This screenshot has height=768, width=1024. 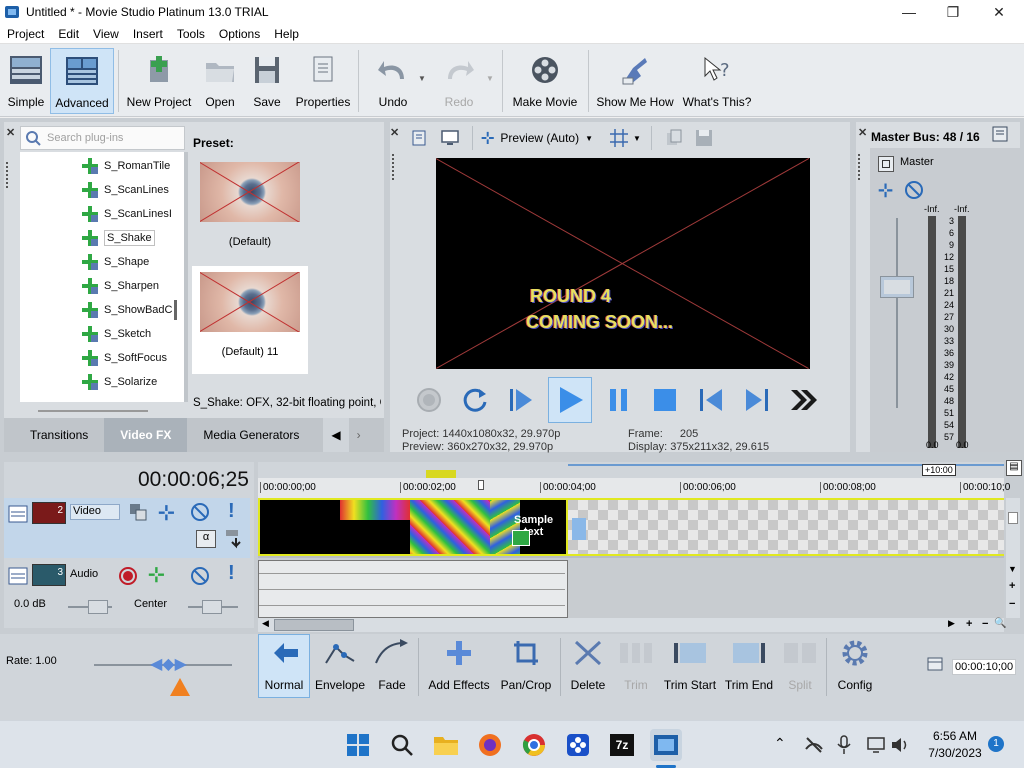 I want to click on panel-splitter, so click(x=186, y=277).